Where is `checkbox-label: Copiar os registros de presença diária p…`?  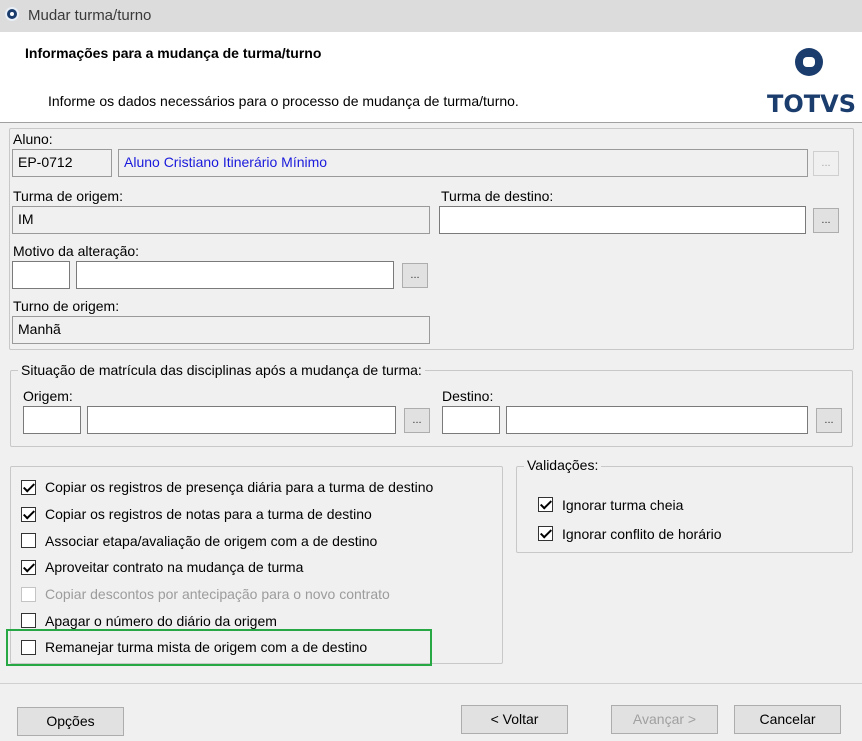 checkbox-label: Copiar os registros de presença diária p… is located at coordinates (239, 487).